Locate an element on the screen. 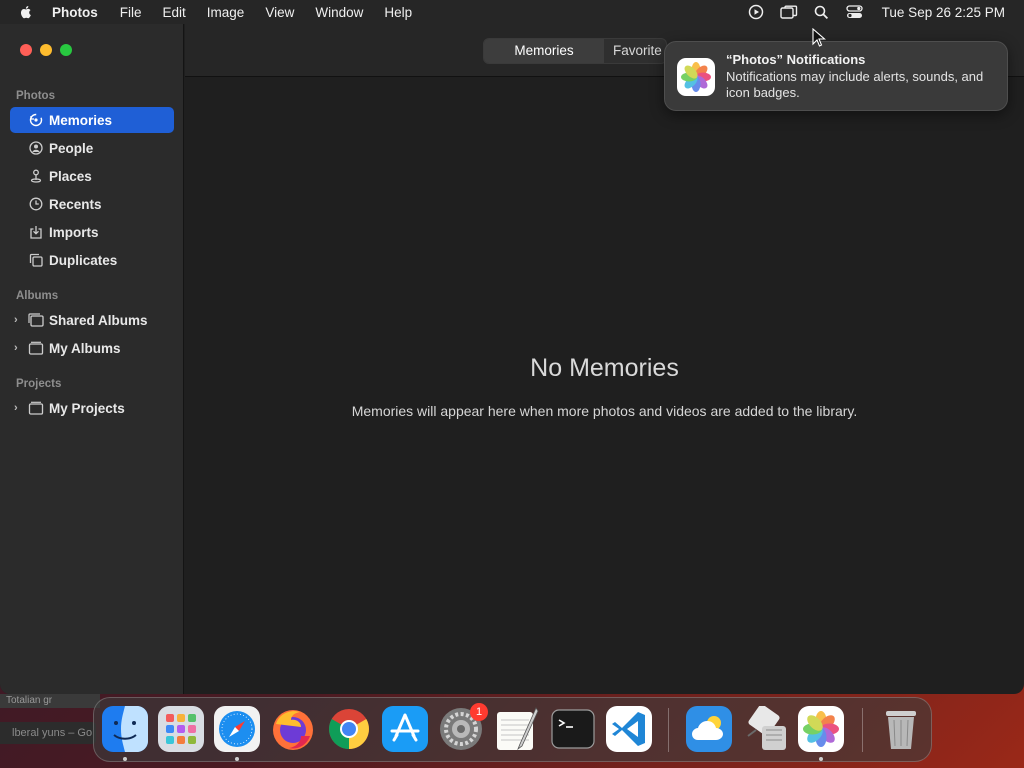  sidebar-section-photos: Photos is located at coordinates (35, 96).